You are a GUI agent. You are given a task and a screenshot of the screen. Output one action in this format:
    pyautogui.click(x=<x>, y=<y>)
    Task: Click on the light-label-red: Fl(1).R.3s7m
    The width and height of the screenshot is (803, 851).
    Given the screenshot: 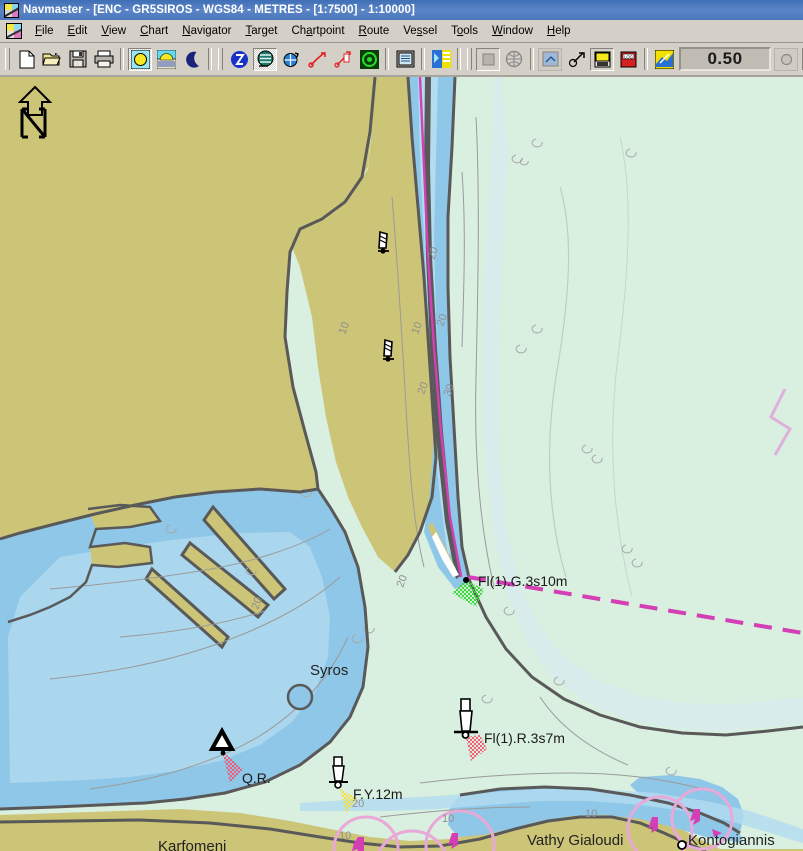 What is the action you would take?
    pyautogui.click(x=524, y=738)
    